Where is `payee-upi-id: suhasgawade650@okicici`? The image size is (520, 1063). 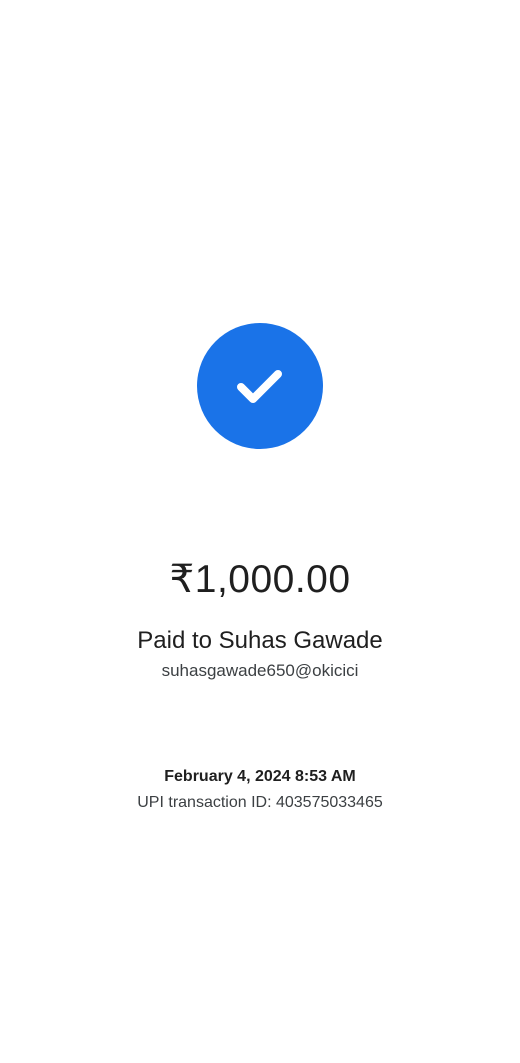
payee-upi-id: suhasgawade650@okicici is located at coordinates (260, 670).